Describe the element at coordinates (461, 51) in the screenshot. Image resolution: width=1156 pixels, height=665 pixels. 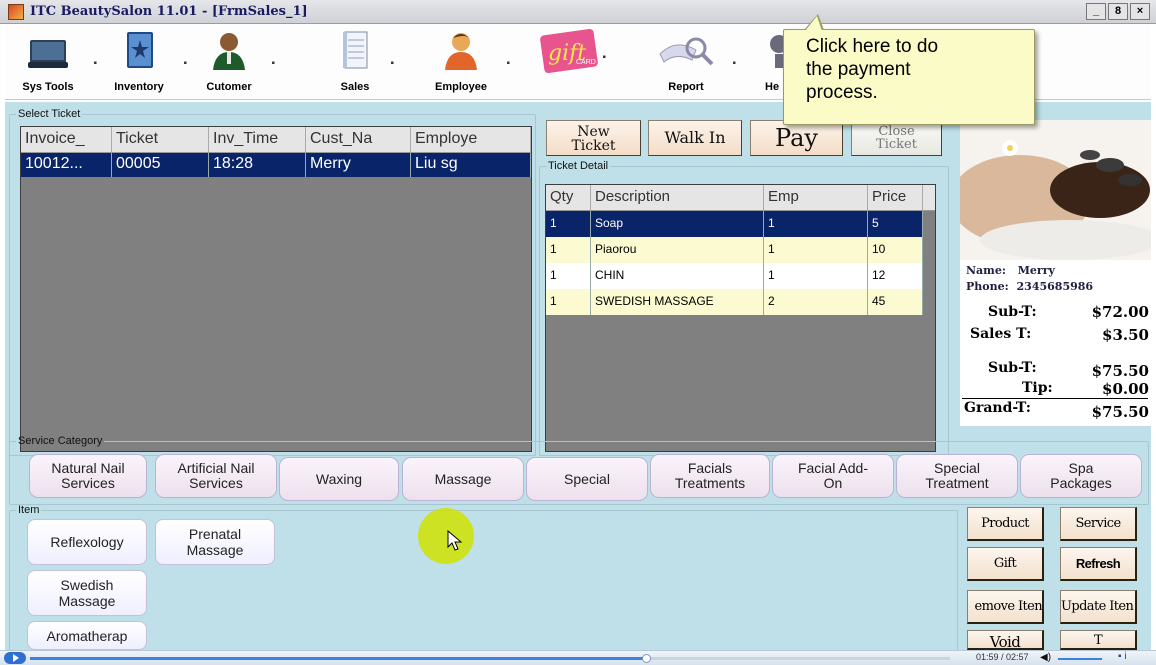
I see `employee-person-icon` at that location.